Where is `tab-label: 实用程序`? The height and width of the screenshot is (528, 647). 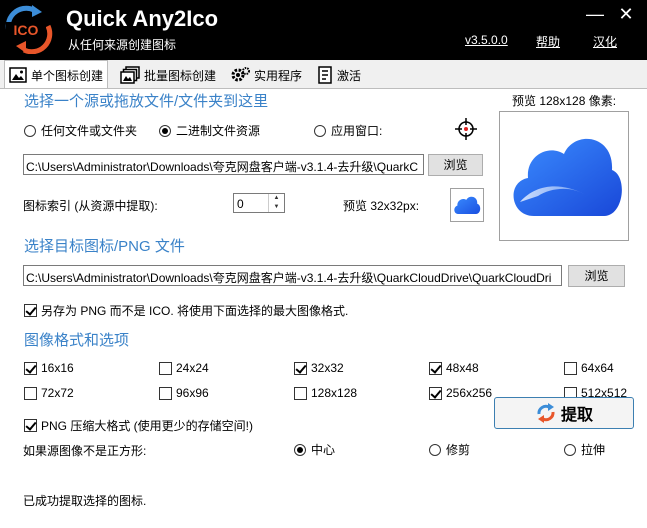
tab-label: 实用程序 is located at coordinates (278, 75).